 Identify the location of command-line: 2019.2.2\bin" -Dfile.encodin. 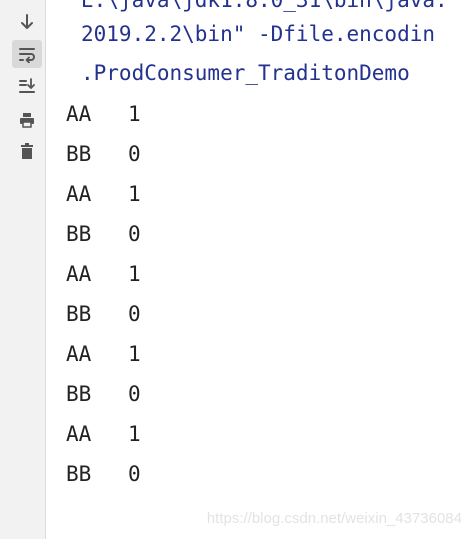
(258, 34).